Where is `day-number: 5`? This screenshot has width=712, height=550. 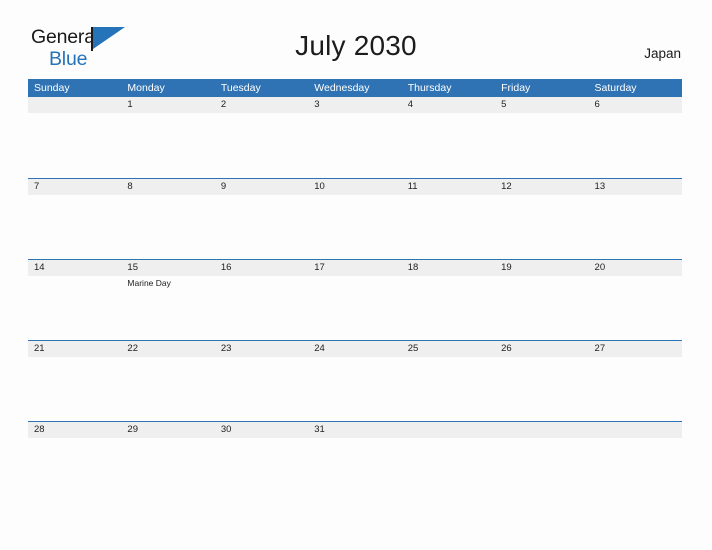 day-number: 5 is located at coordinates (504, 104).